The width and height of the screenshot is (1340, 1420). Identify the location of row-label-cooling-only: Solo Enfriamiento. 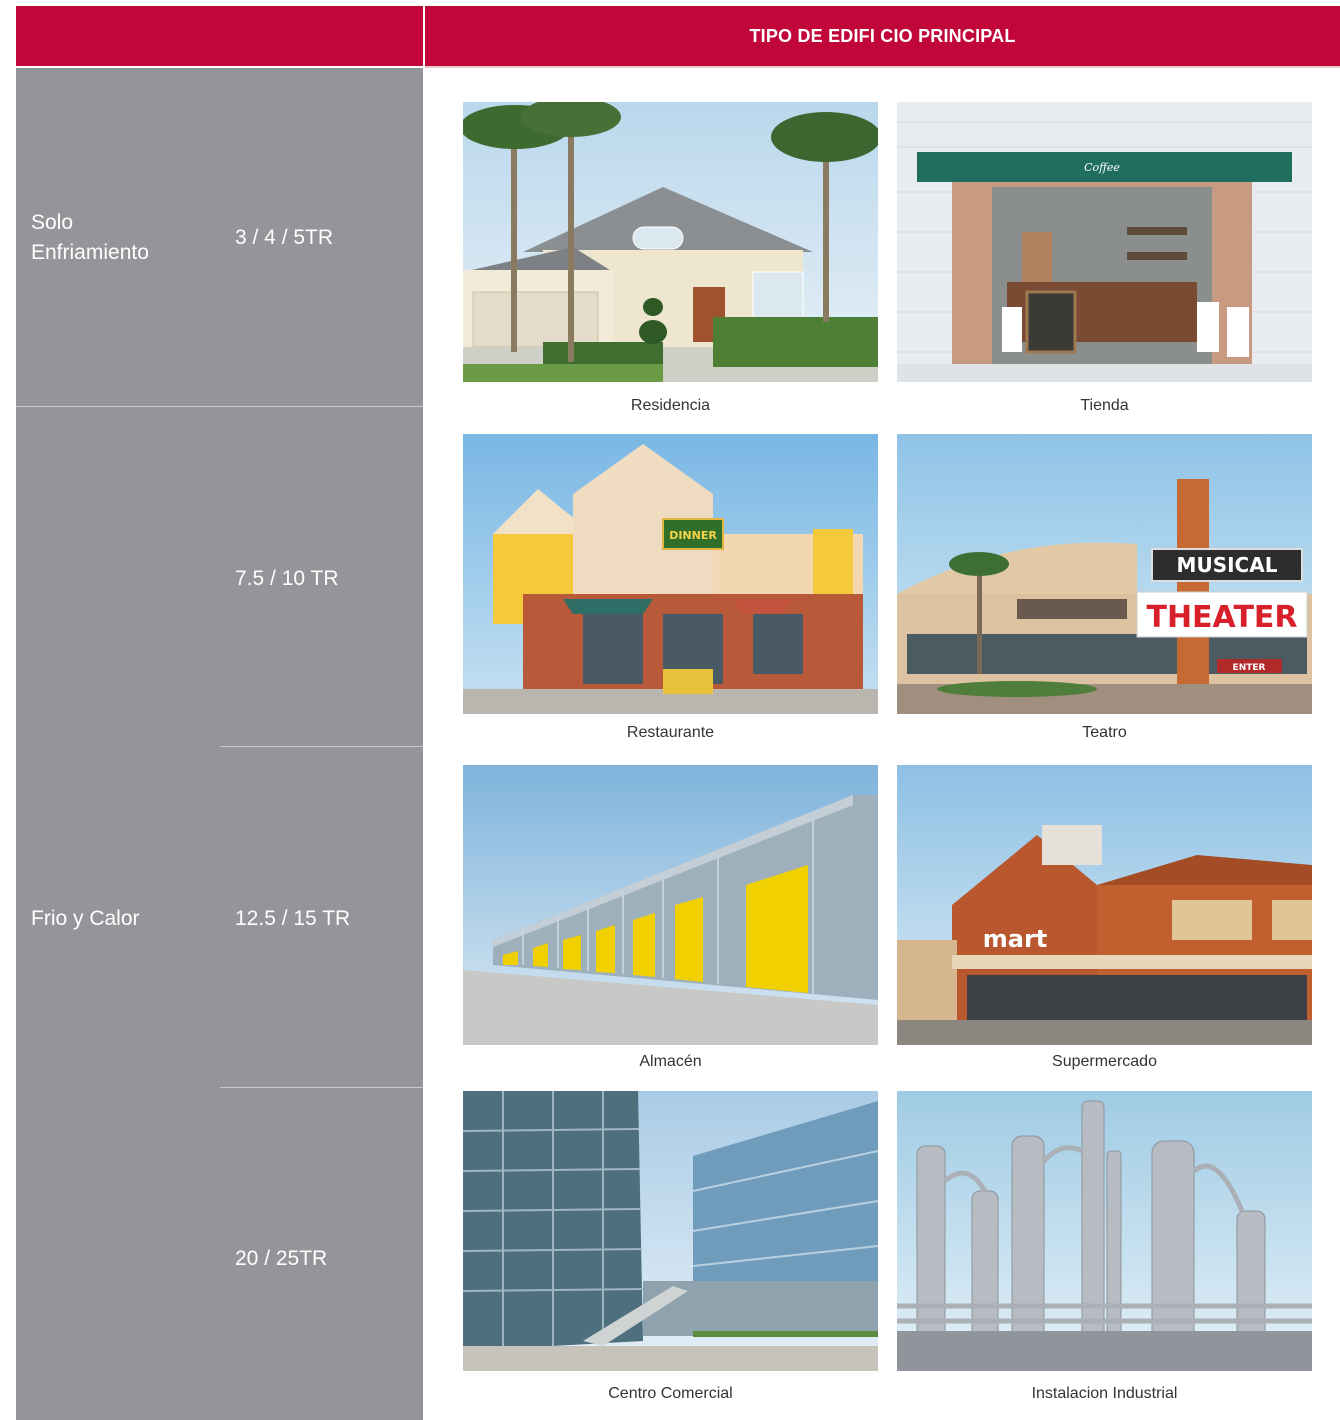
(90, 238).